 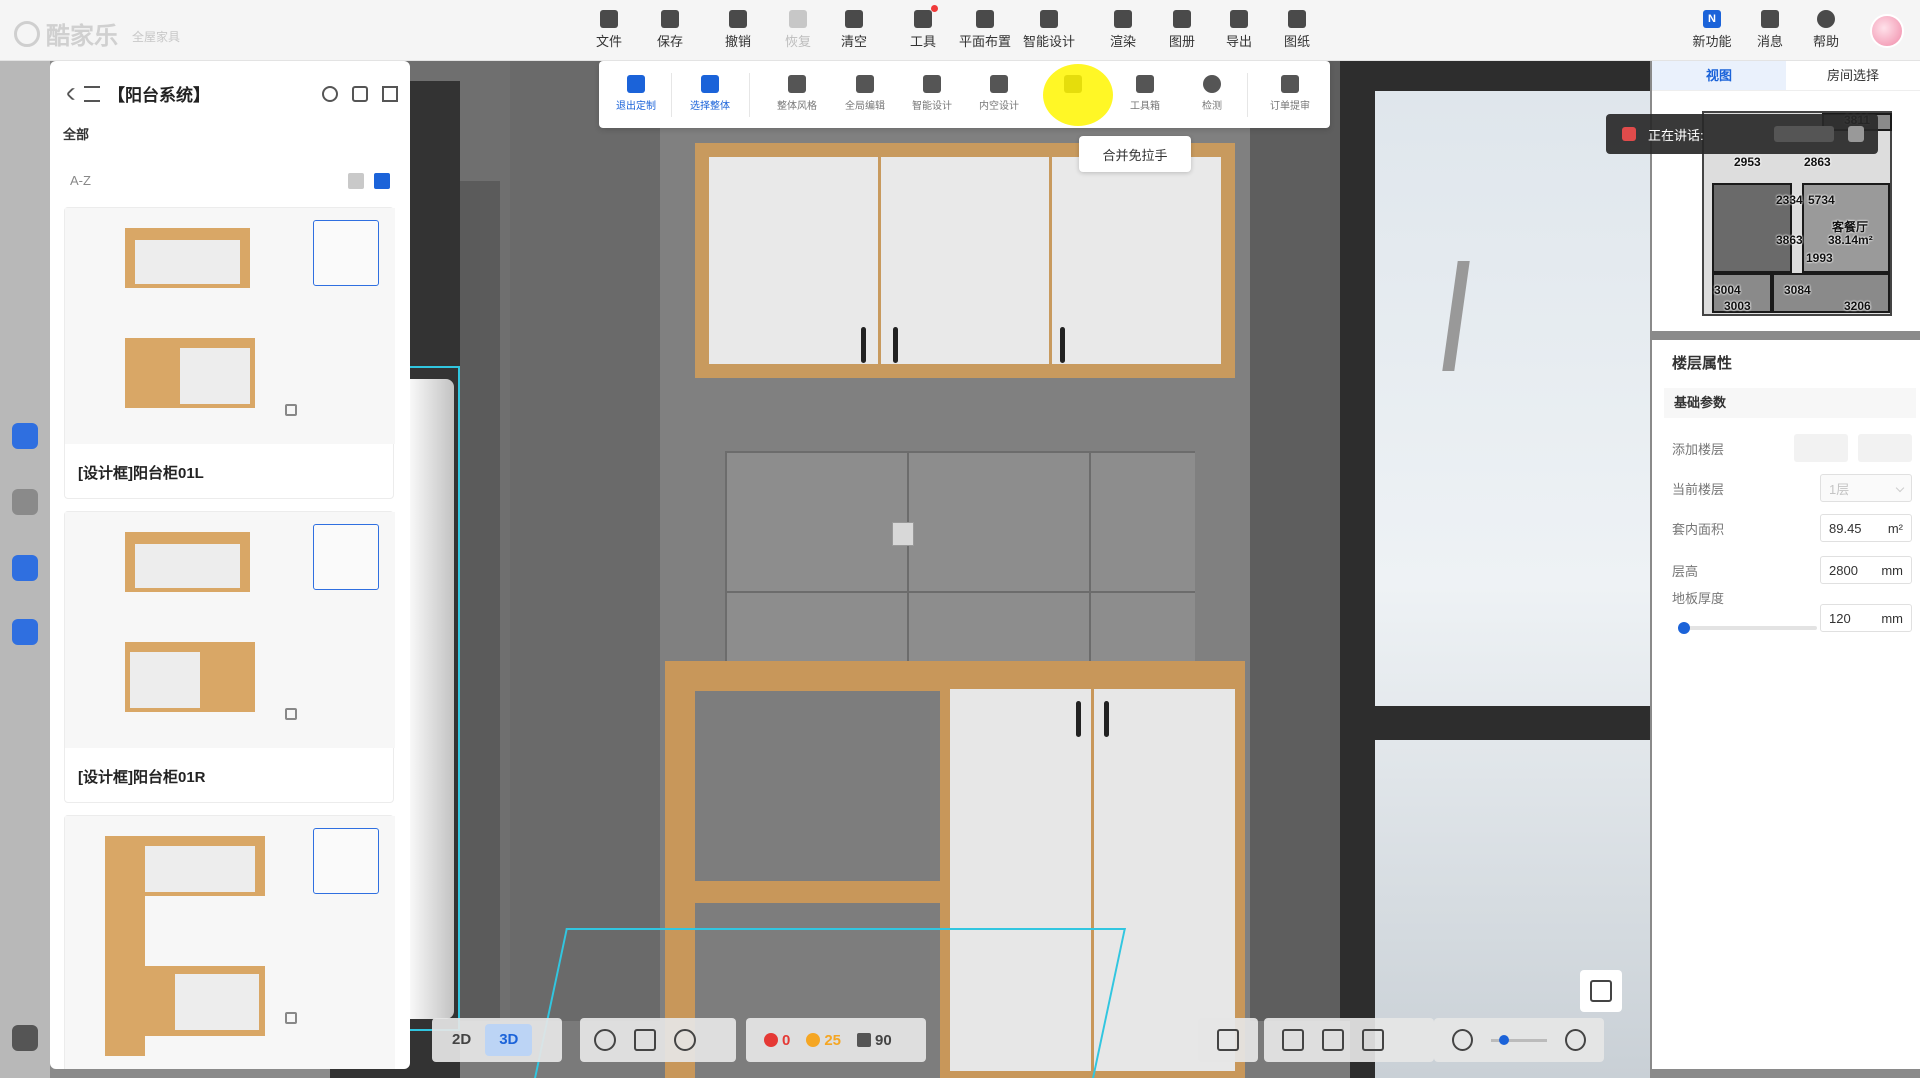 I want to click on render-button: 渲染, so click(x=1123, y=33).